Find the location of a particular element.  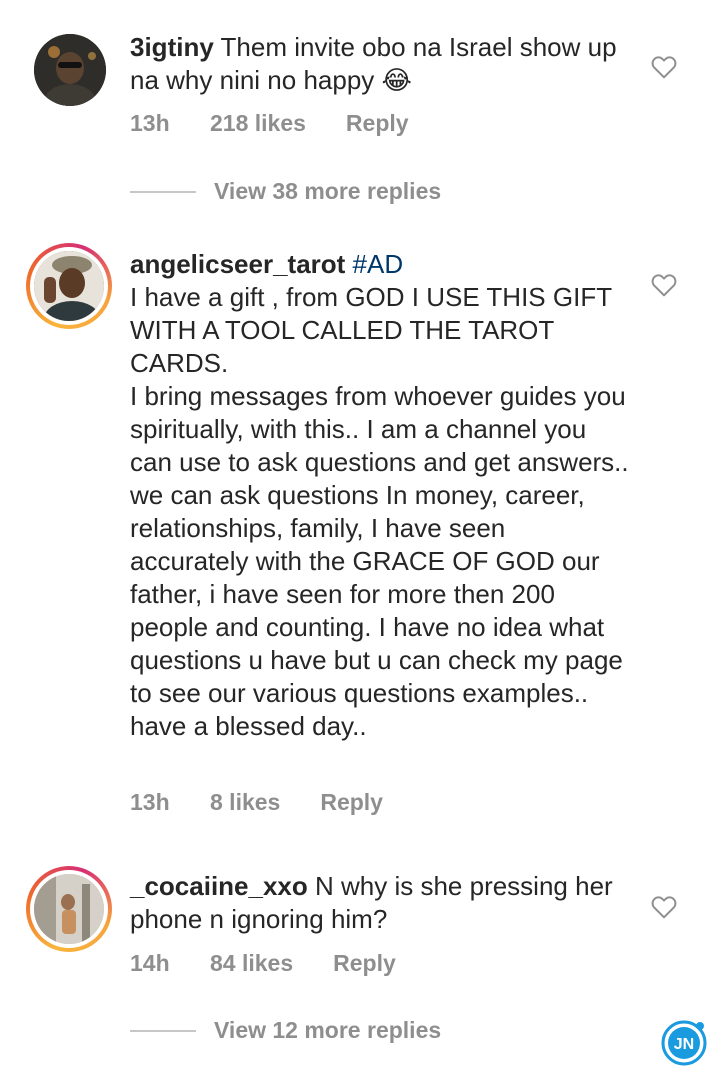

view-more-replies-button: View 12 more replies is located at coordinates (285, 1030).